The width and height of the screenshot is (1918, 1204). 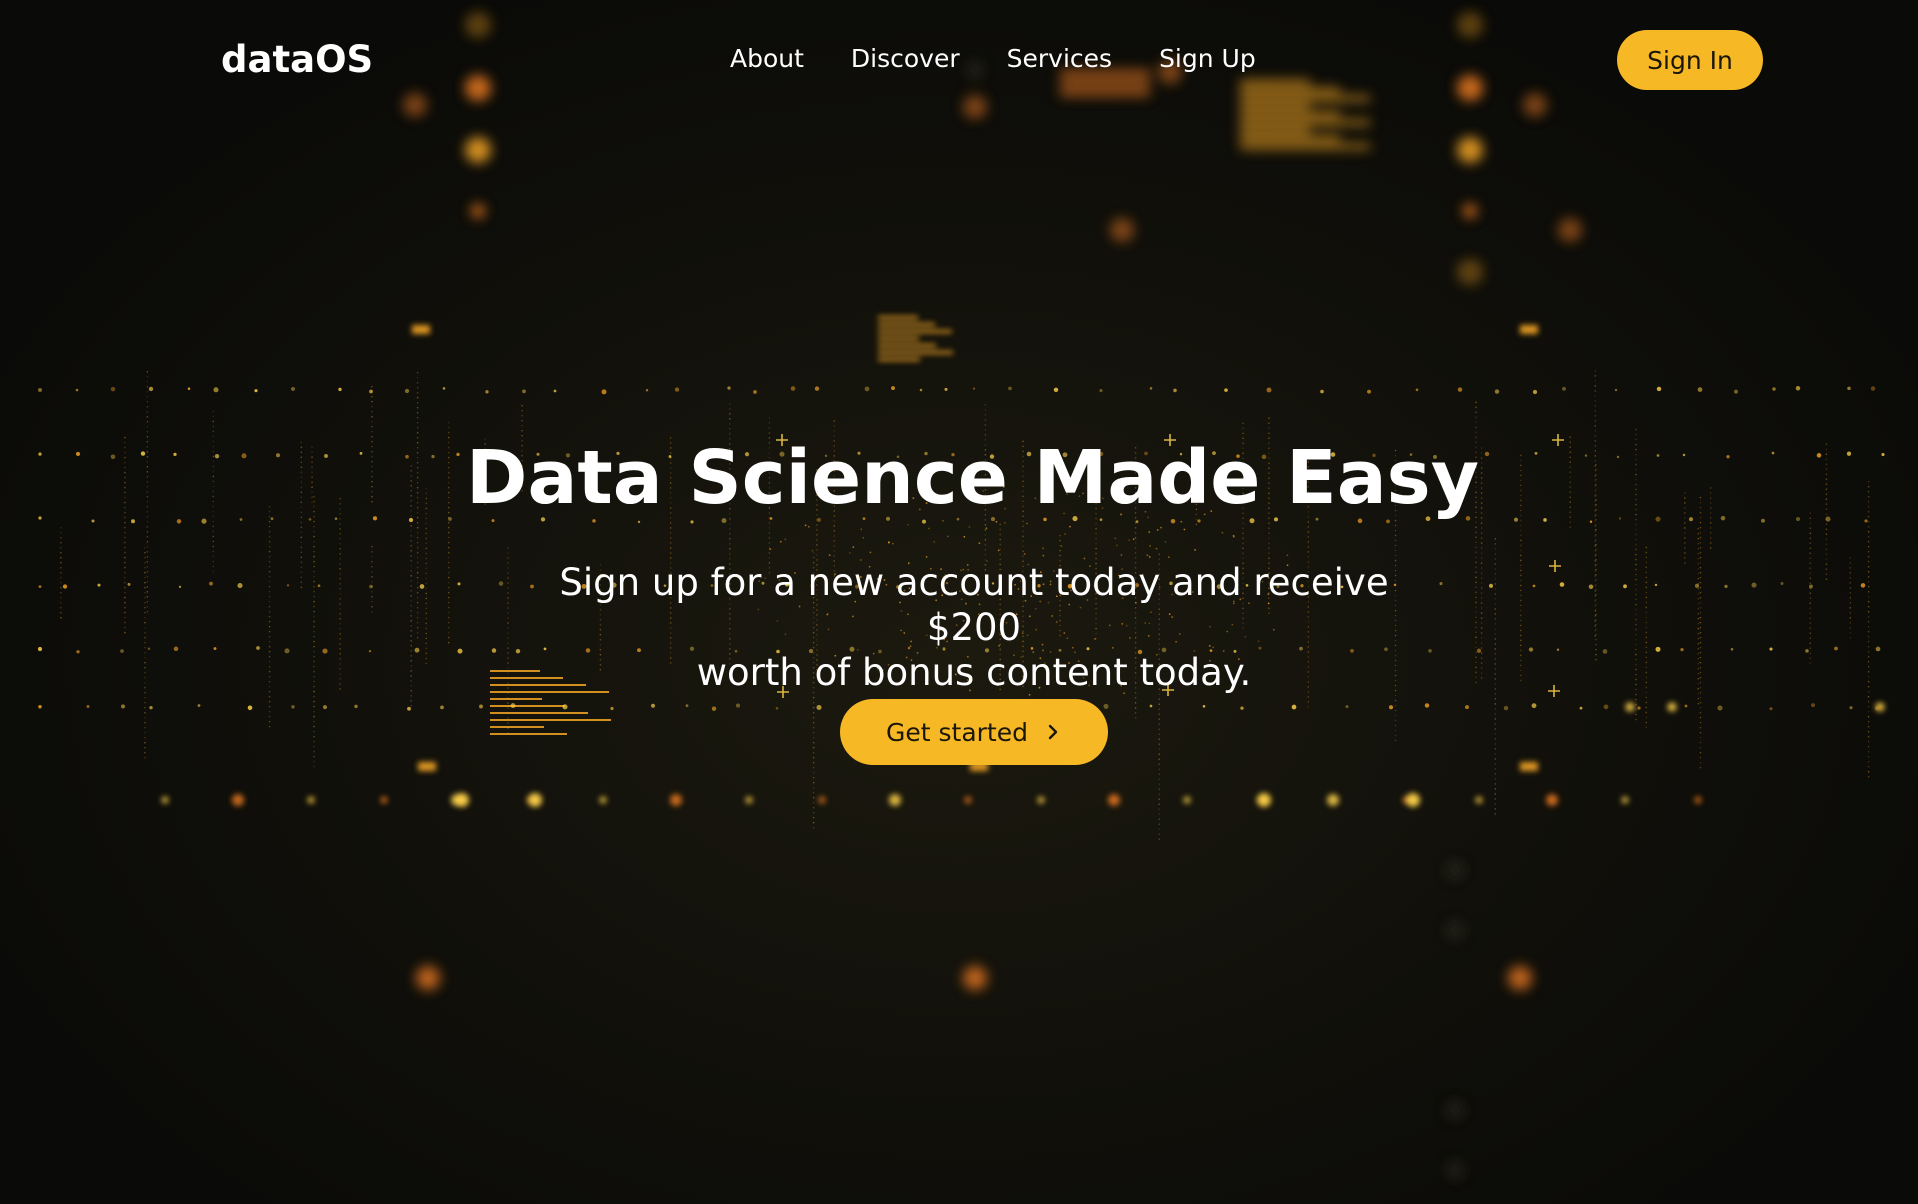 I want to click on get-started-button: Get started, so click(x=974, y=732).